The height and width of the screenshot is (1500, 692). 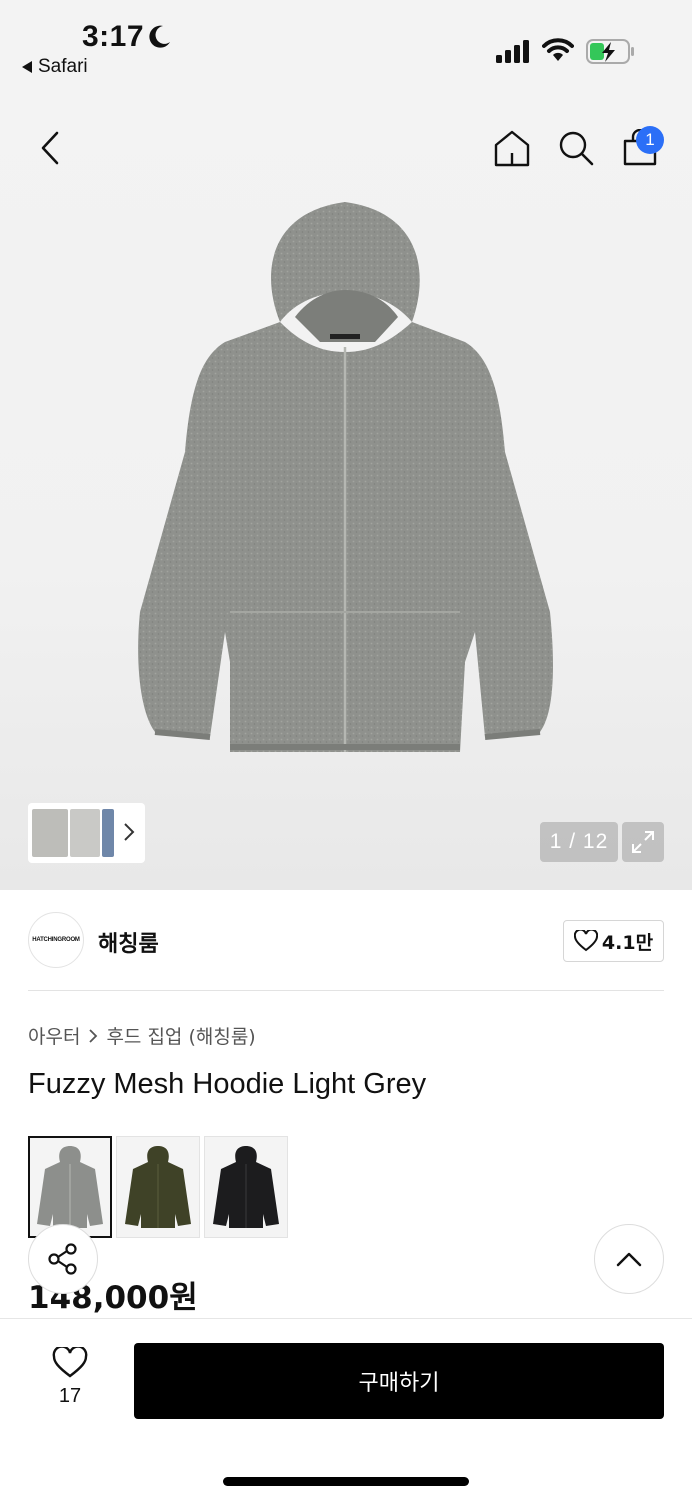 What do you see at coordinates (63, 66) in the screenshot?
I see `back-app-label: Safari` at bounding box center [63, 66].